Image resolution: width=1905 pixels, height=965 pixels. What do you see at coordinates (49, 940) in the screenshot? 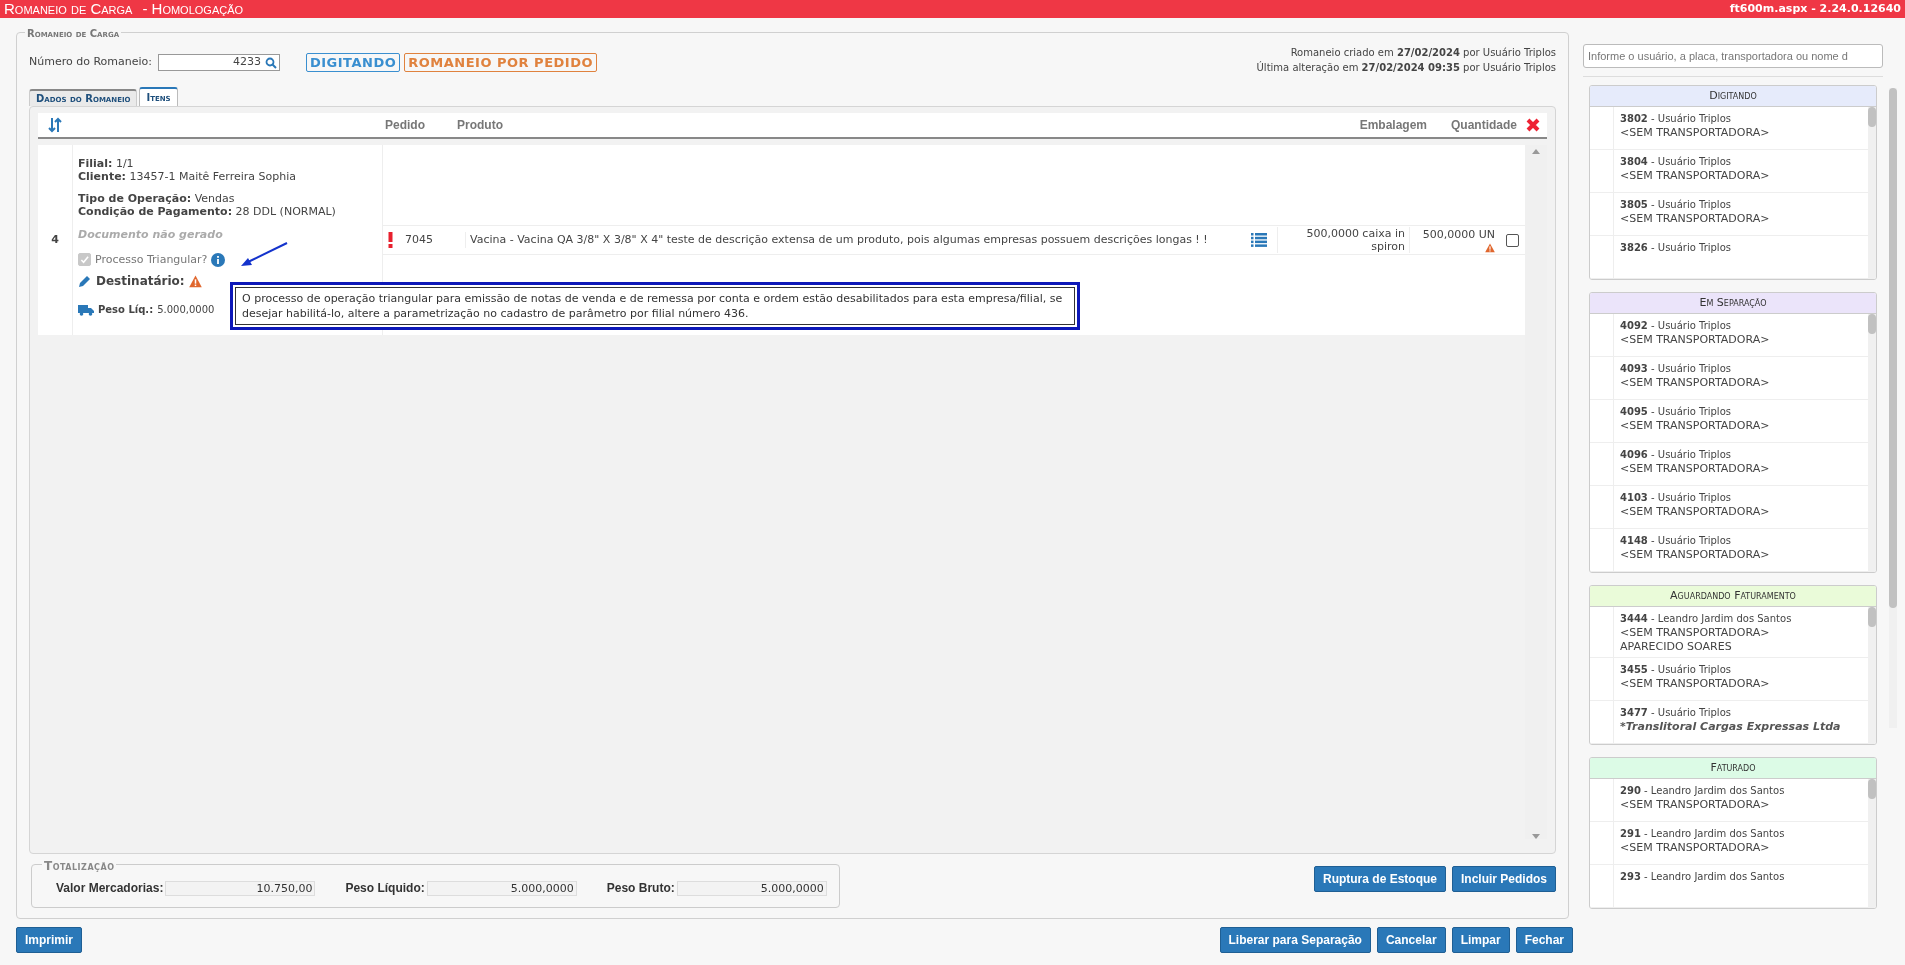
I see `action-button: Imprimir` at bounding box center [49, 940].